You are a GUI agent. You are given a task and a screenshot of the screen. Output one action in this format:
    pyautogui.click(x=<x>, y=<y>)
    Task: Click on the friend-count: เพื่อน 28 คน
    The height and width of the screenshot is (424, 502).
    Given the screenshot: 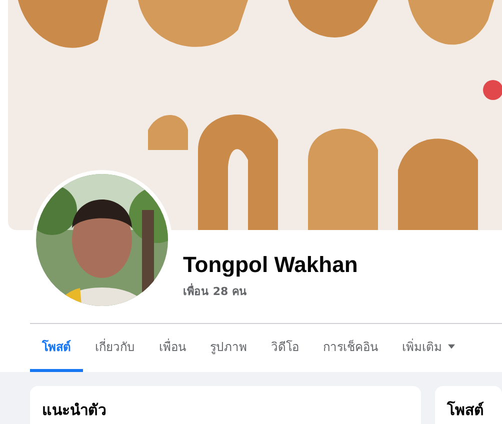 What is the action you would take?
    pyautogui.click(x=215, y=291)
    